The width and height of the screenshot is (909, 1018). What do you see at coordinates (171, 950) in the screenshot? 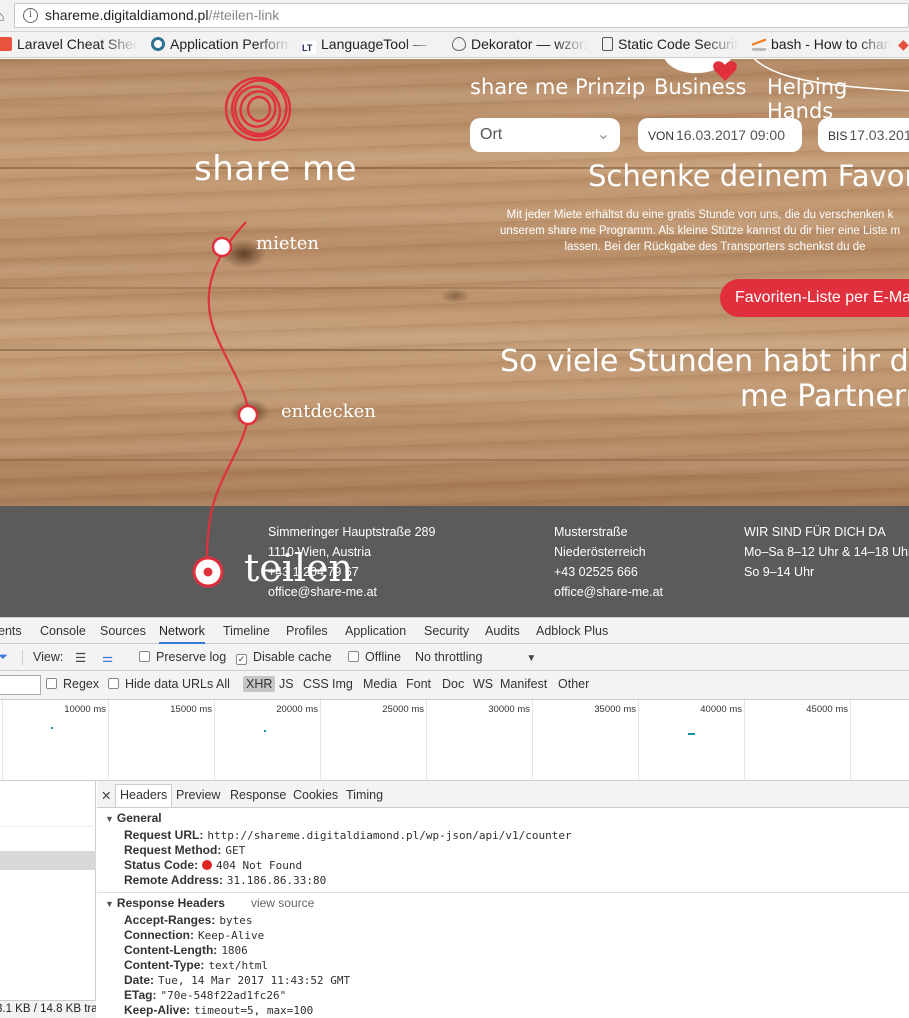
I see `header-key: Content-Length:` at bounding box center [171, 950].